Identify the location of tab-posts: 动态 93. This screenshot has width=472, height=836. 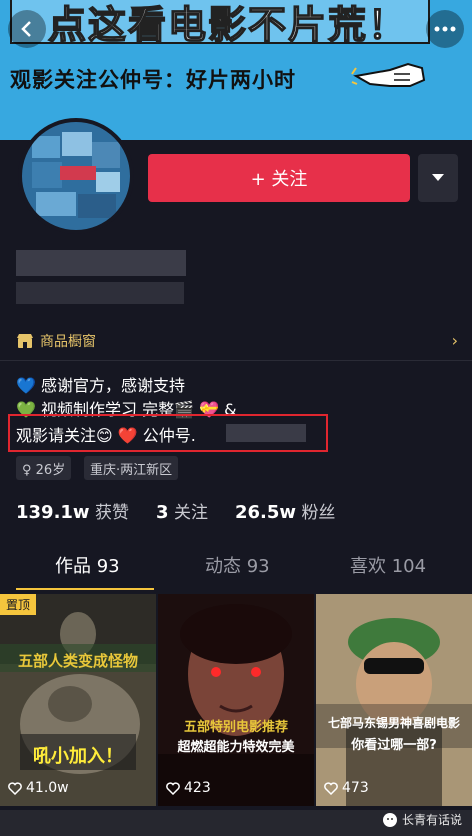
(237, 565).